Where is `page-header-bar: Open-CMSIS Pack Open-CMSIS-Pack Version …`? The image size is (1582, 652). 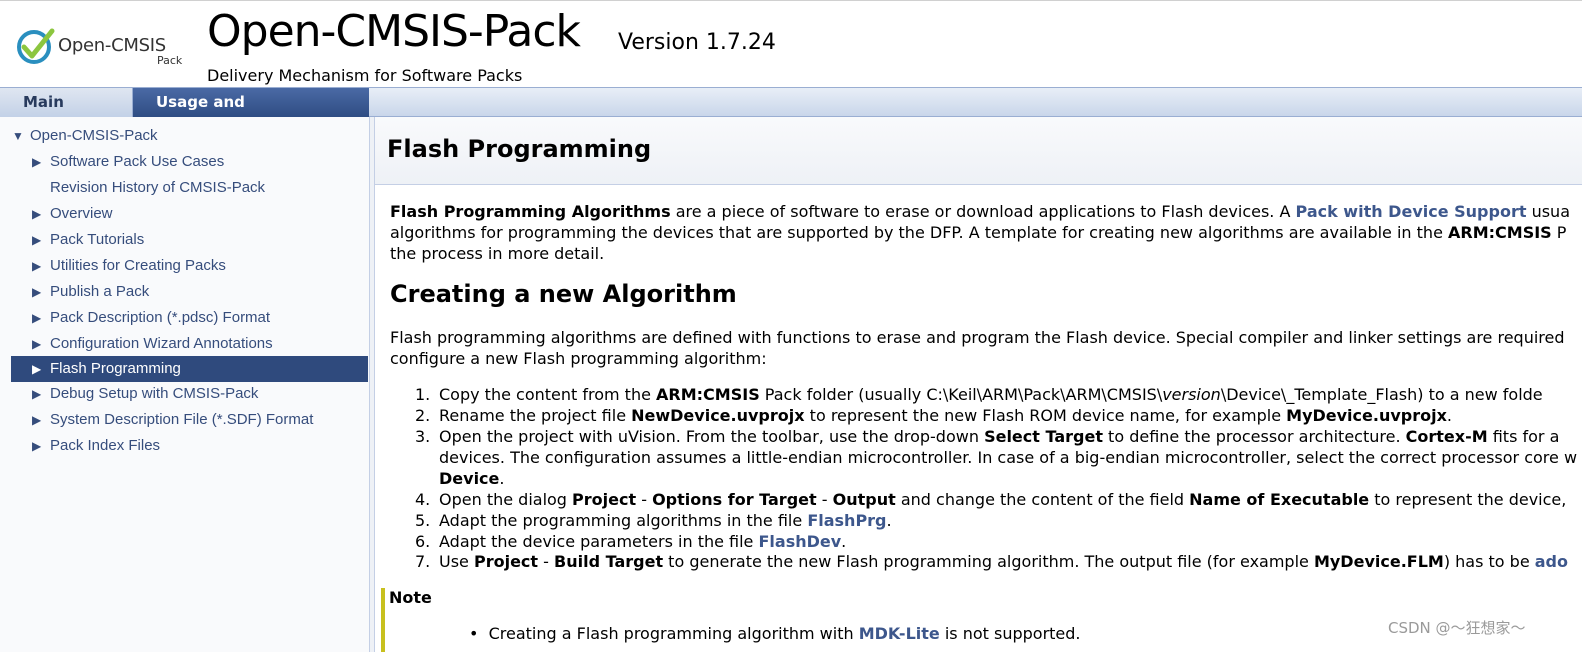
page-header-bar: Open-CMSIS Pack Open-CMSIS-Pack Version … is located at coordinates (791, 43).